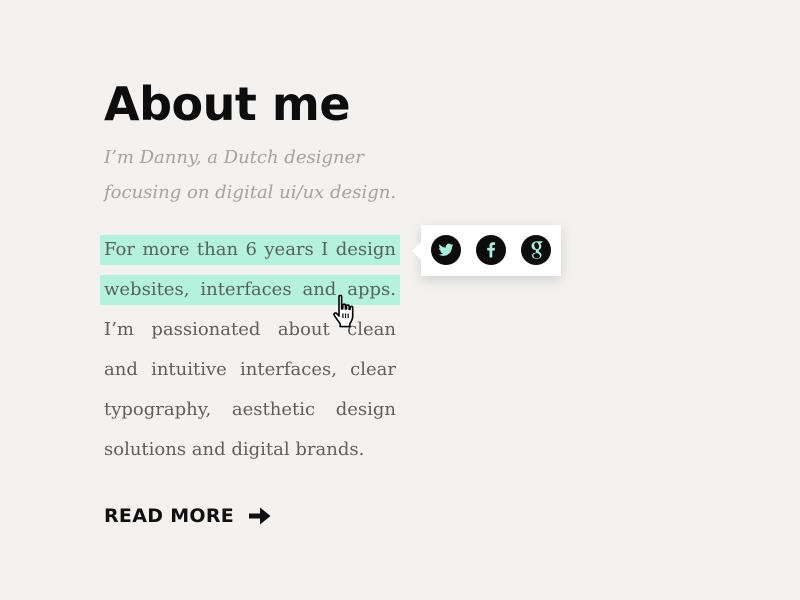  What do you see at coordinates (234, 449) in the screenshot?
I see `paragraph-line: solutions and digital brands.` at bounding box center [234, 449].